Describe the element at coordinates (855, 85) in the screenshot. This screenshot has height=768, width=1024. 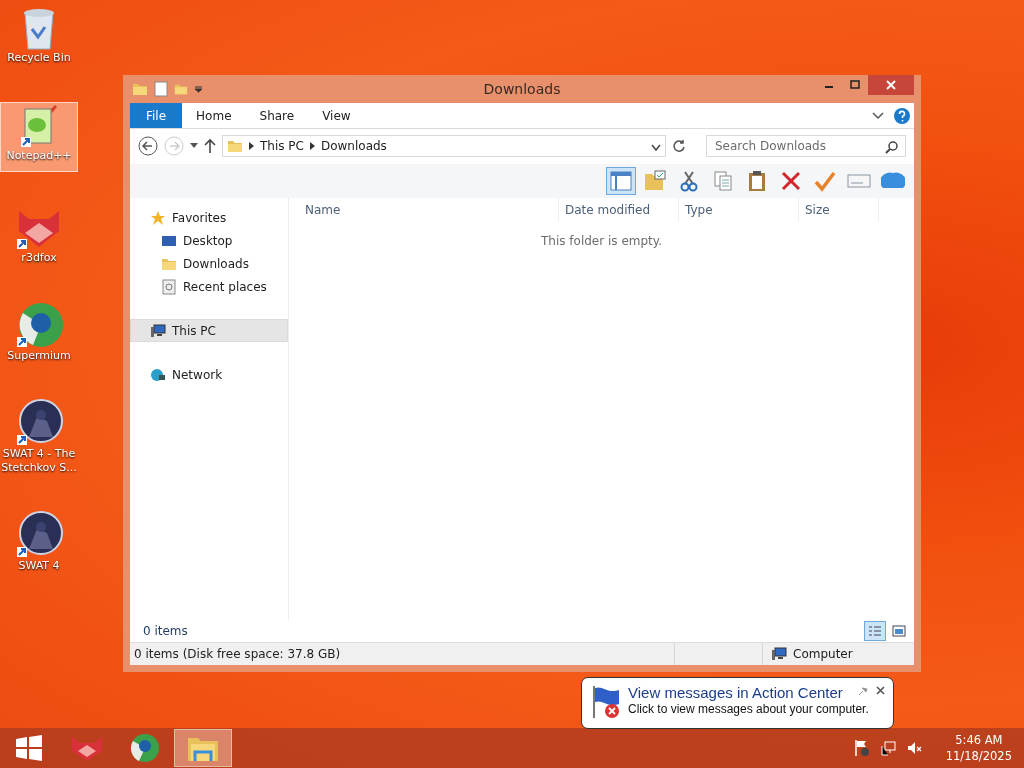
I see `maximize-icon` at that location.